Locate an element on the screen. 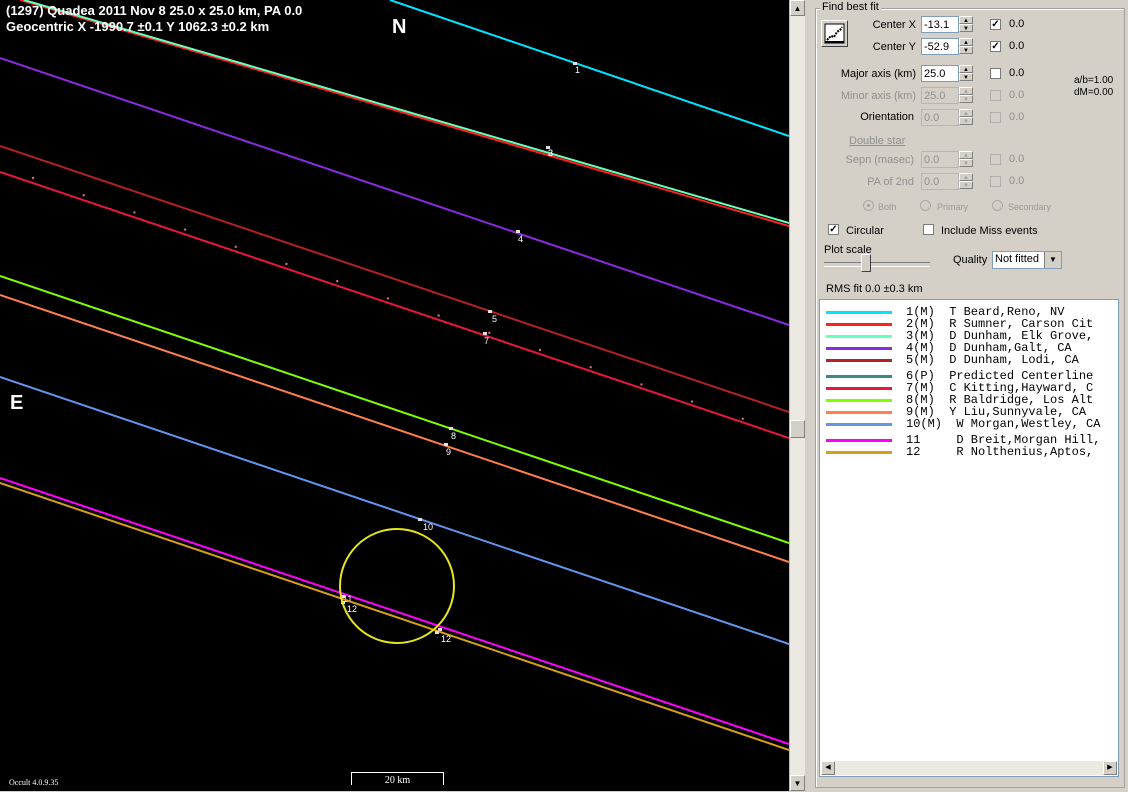 Image resolution: width=1128 pixels, height=792 pixels. find-best-fit-title: Find best fit is located at coordinates (850, 7).